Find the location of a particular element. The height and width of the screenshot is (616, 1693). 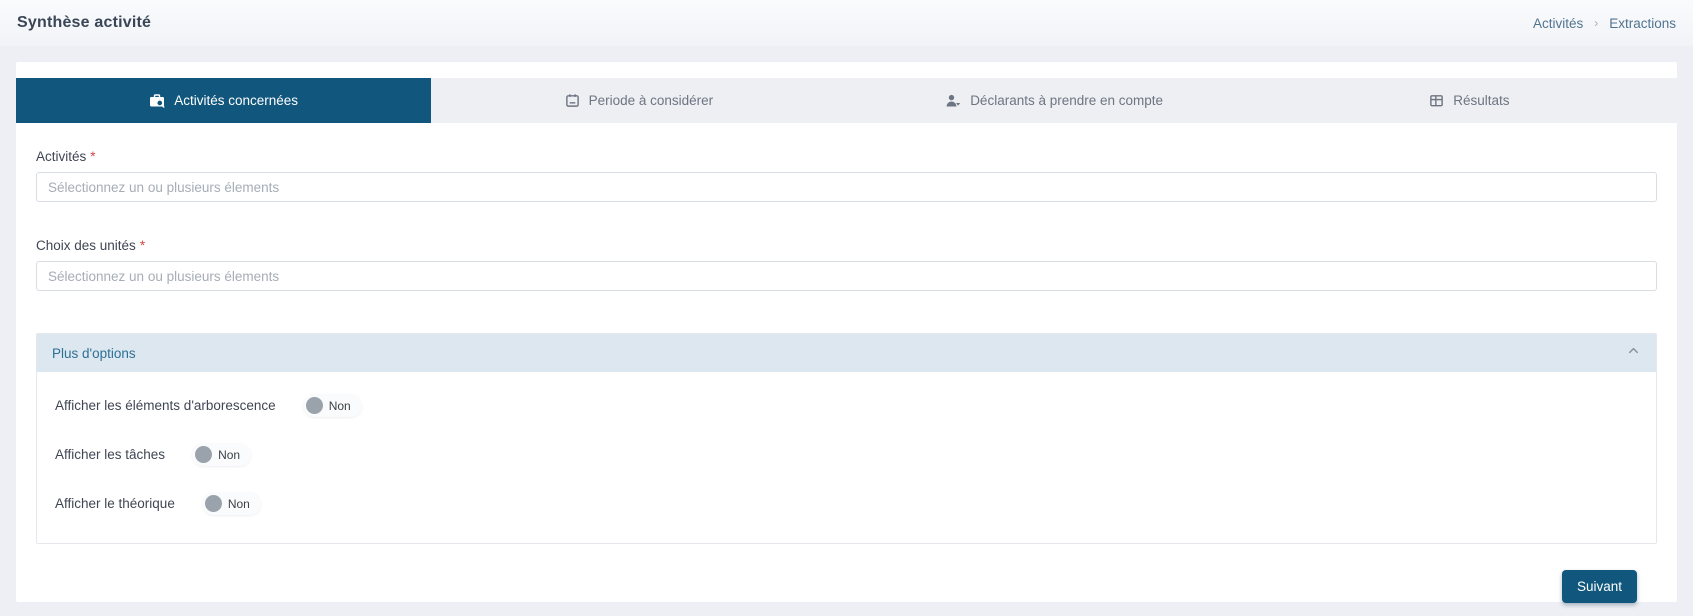

tab-declarants-a-prendre-en-compte: Déclarants à prendre en compte is located at coordinates (1054, 100).